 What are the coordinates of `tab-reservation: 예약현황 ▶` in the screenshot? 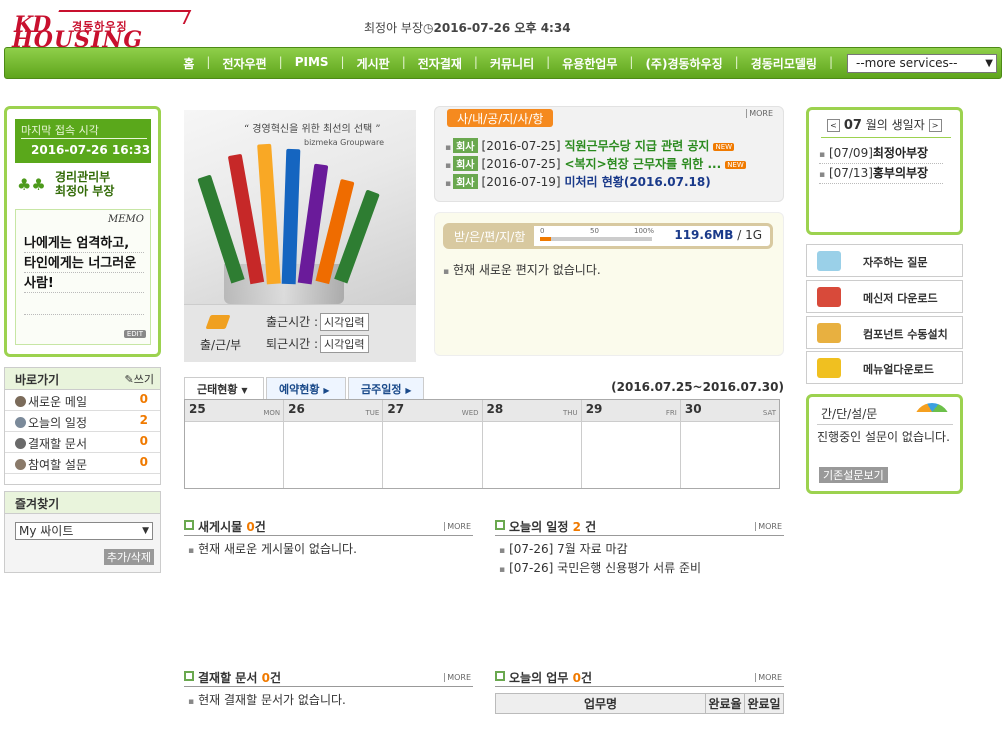 It's located at (306, 388).